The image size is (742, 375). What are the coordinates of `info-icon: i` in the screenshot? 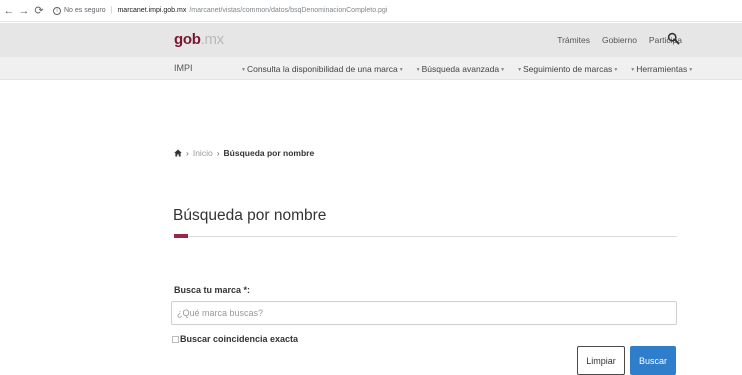 It's located at (57, 10).